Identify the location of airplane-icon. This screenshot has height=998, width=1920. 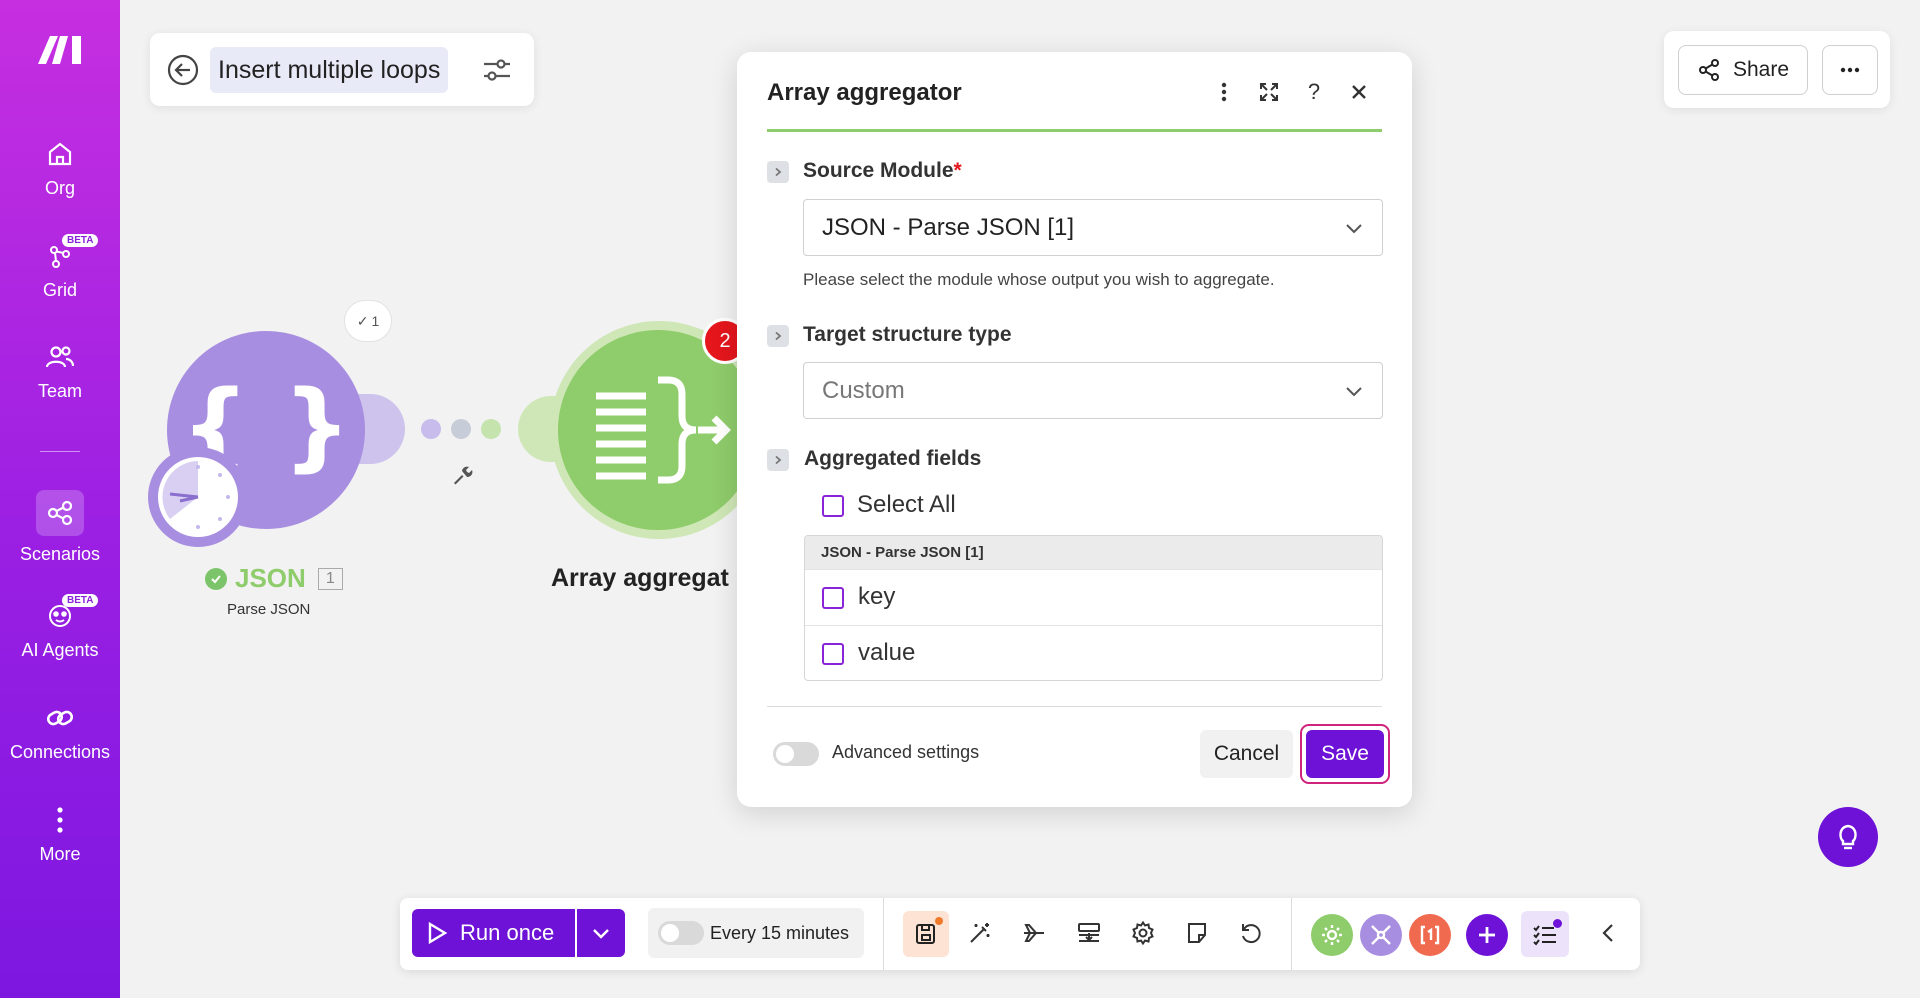
(1034, 933).